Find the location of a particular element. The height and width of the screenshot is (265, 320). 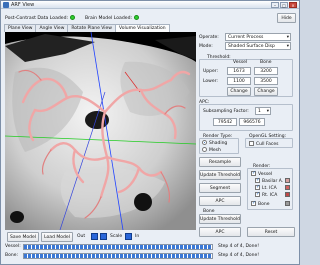

out-label: Out is located at coordinates (81, 236).